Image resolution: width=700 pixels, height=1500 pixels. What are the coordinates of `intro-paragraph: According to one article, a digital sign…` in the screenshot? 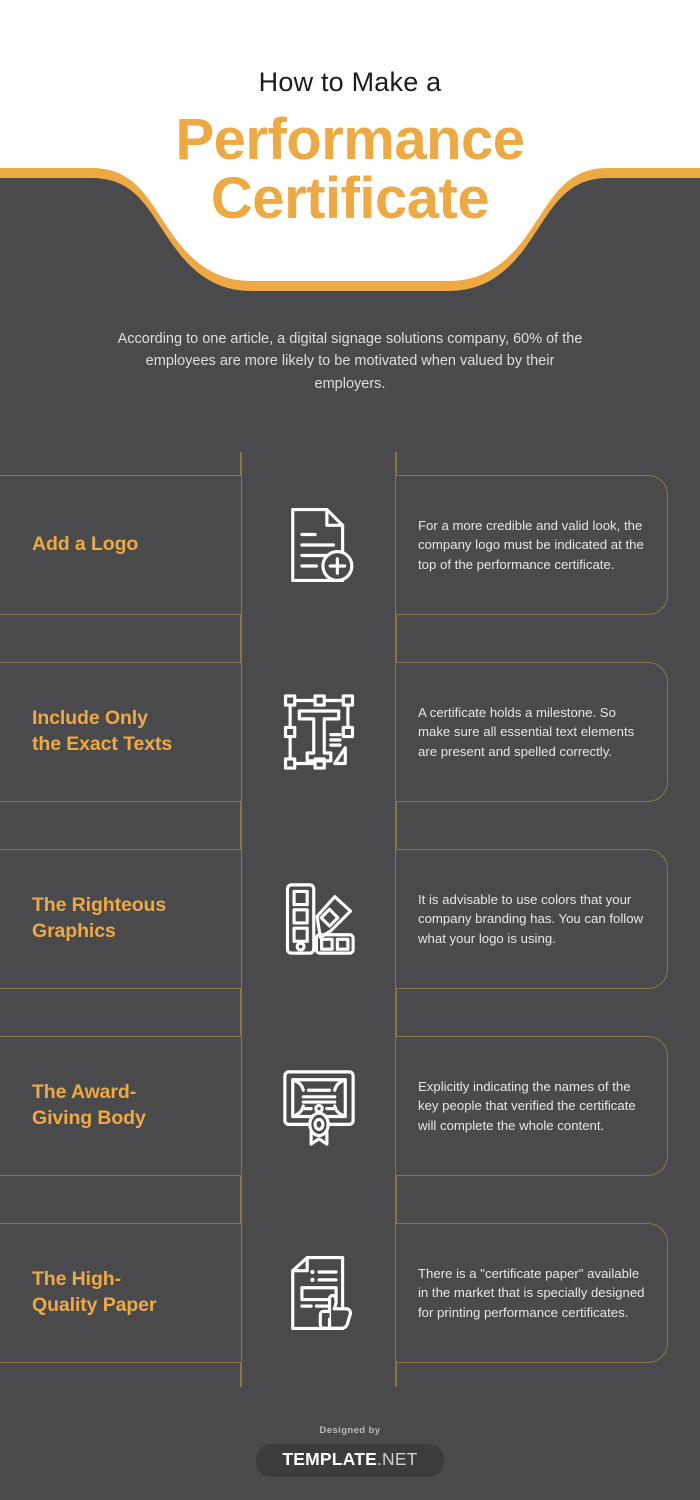 It's located at (350, 361).